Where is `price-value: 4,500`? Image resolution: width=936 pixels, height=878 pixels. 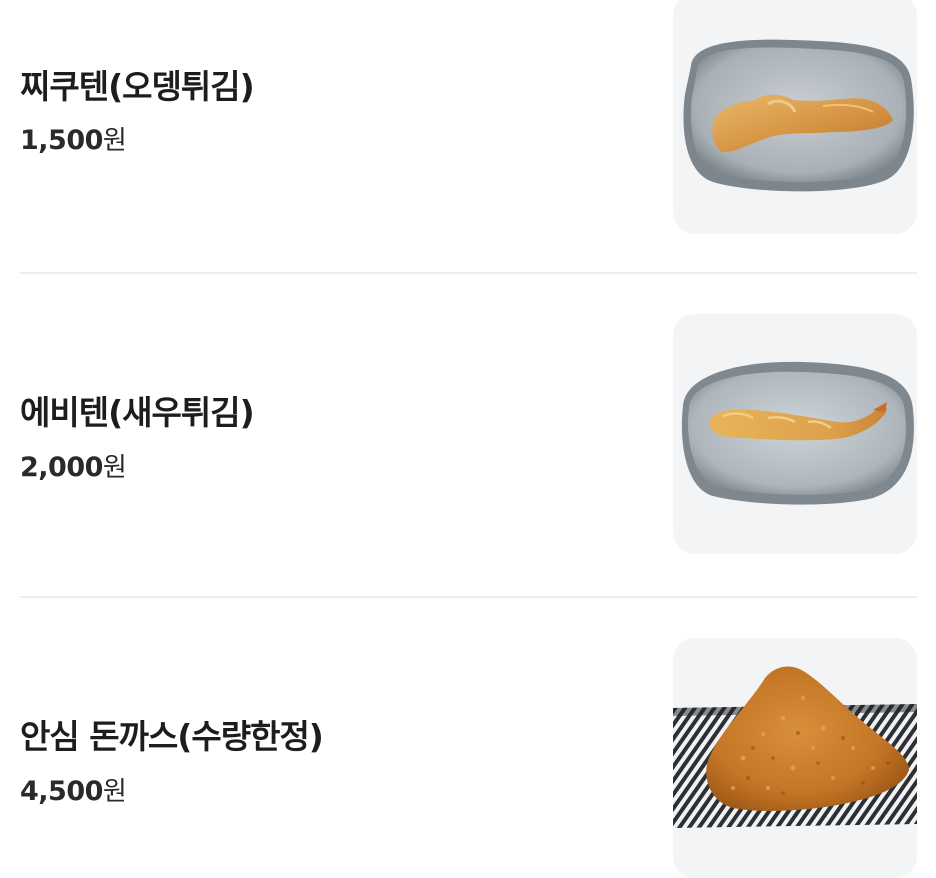
price-value: 4,500 is located at coordinates (61, 791).